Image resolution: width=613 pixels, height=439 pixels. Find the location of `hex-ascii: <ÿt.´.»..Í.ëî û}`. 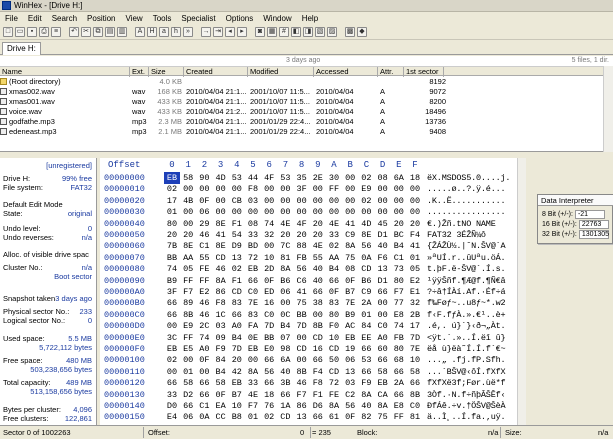

hex-ascii: <ÿt.´.»..Í.ëî û} is located at coordinates (473, 338).